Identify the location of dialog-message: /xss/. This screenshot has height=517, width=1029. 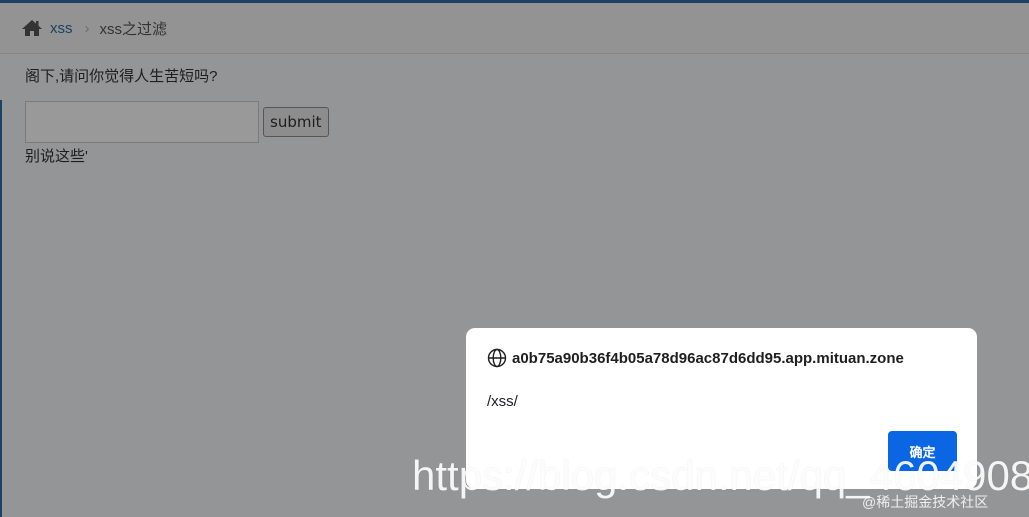
(502, 401).